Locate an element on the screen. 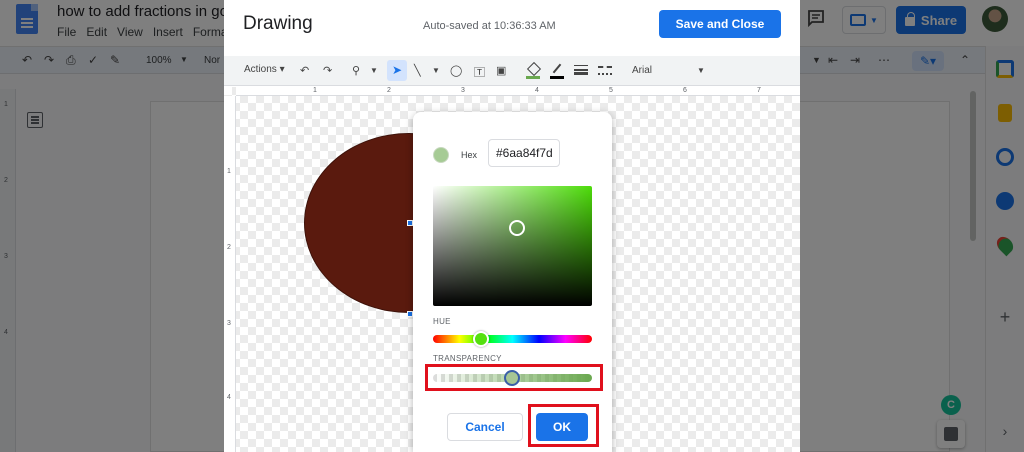 This screenshot has height=452, width=1024. hue-slider is located at coordinates (512, 339).